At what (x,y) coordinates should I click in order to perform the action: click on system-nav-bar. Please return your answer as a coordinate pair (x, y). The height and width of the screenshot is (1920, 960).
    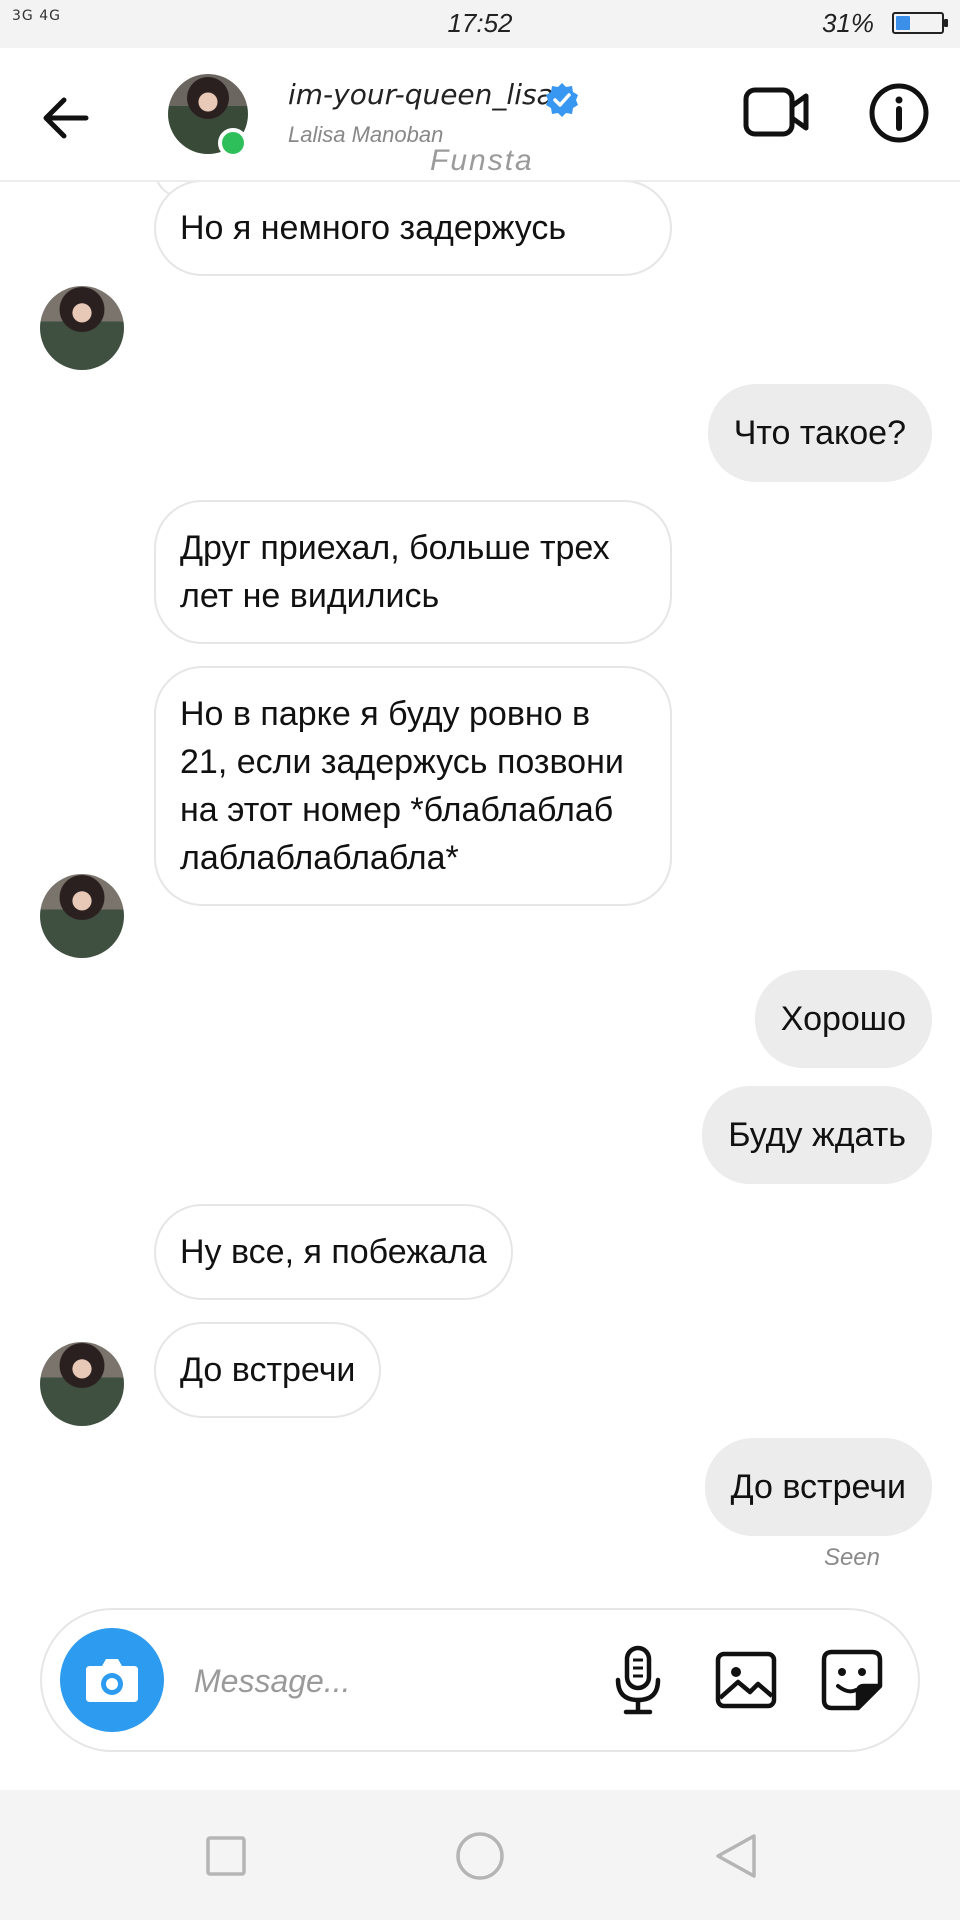
    Looking at the image, I should click on (480, 1855).